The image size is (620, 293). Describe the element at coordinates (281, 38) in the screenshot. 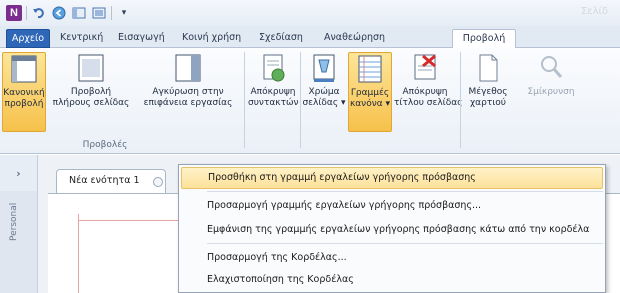

I see `tab-draw: Σχεδίαση` at that location.